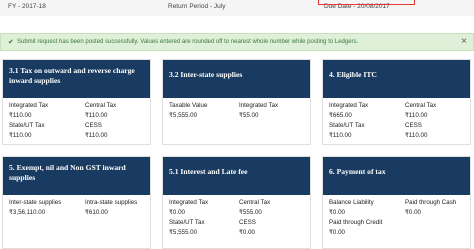 This screenshot has width=474, height=249. I want to click on label-taxable-value: Taxable Value, so click(188, 105).